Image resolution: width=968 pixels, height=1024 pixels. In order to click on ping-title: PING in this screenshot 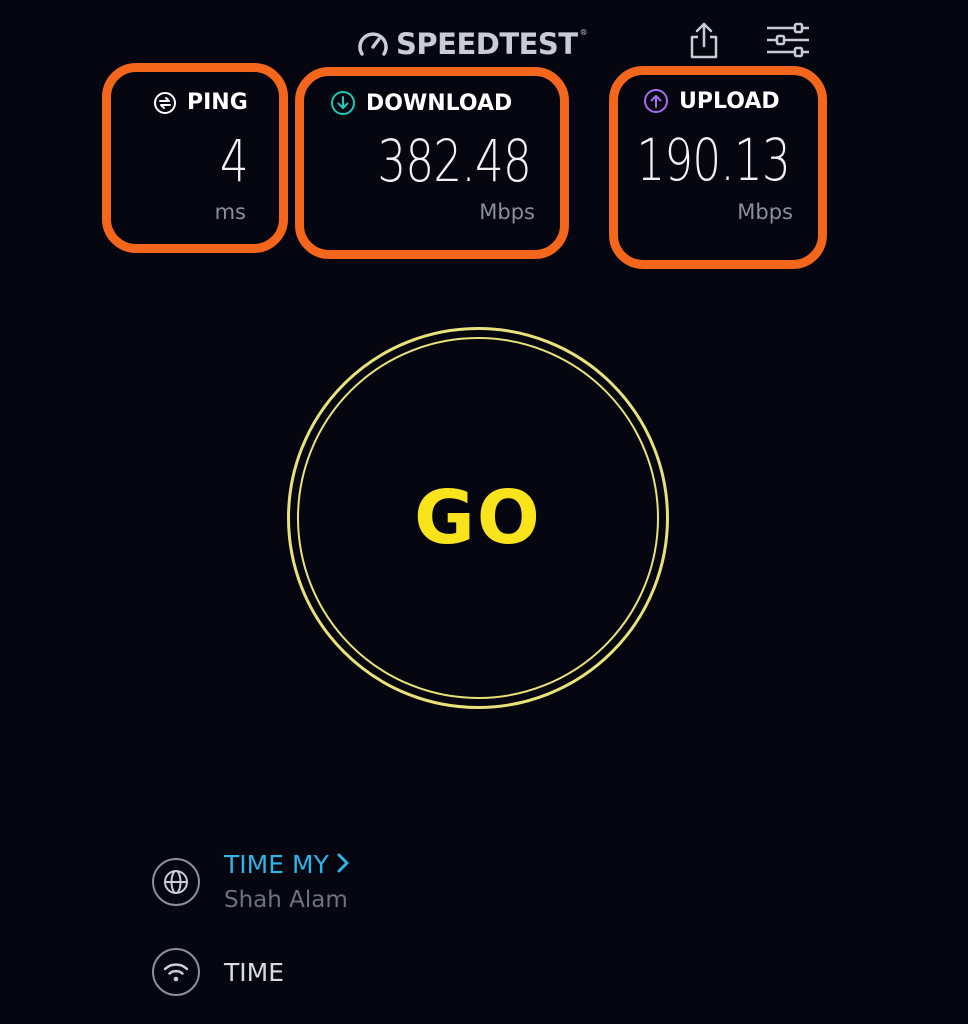, I will do `click(200, 102)`.